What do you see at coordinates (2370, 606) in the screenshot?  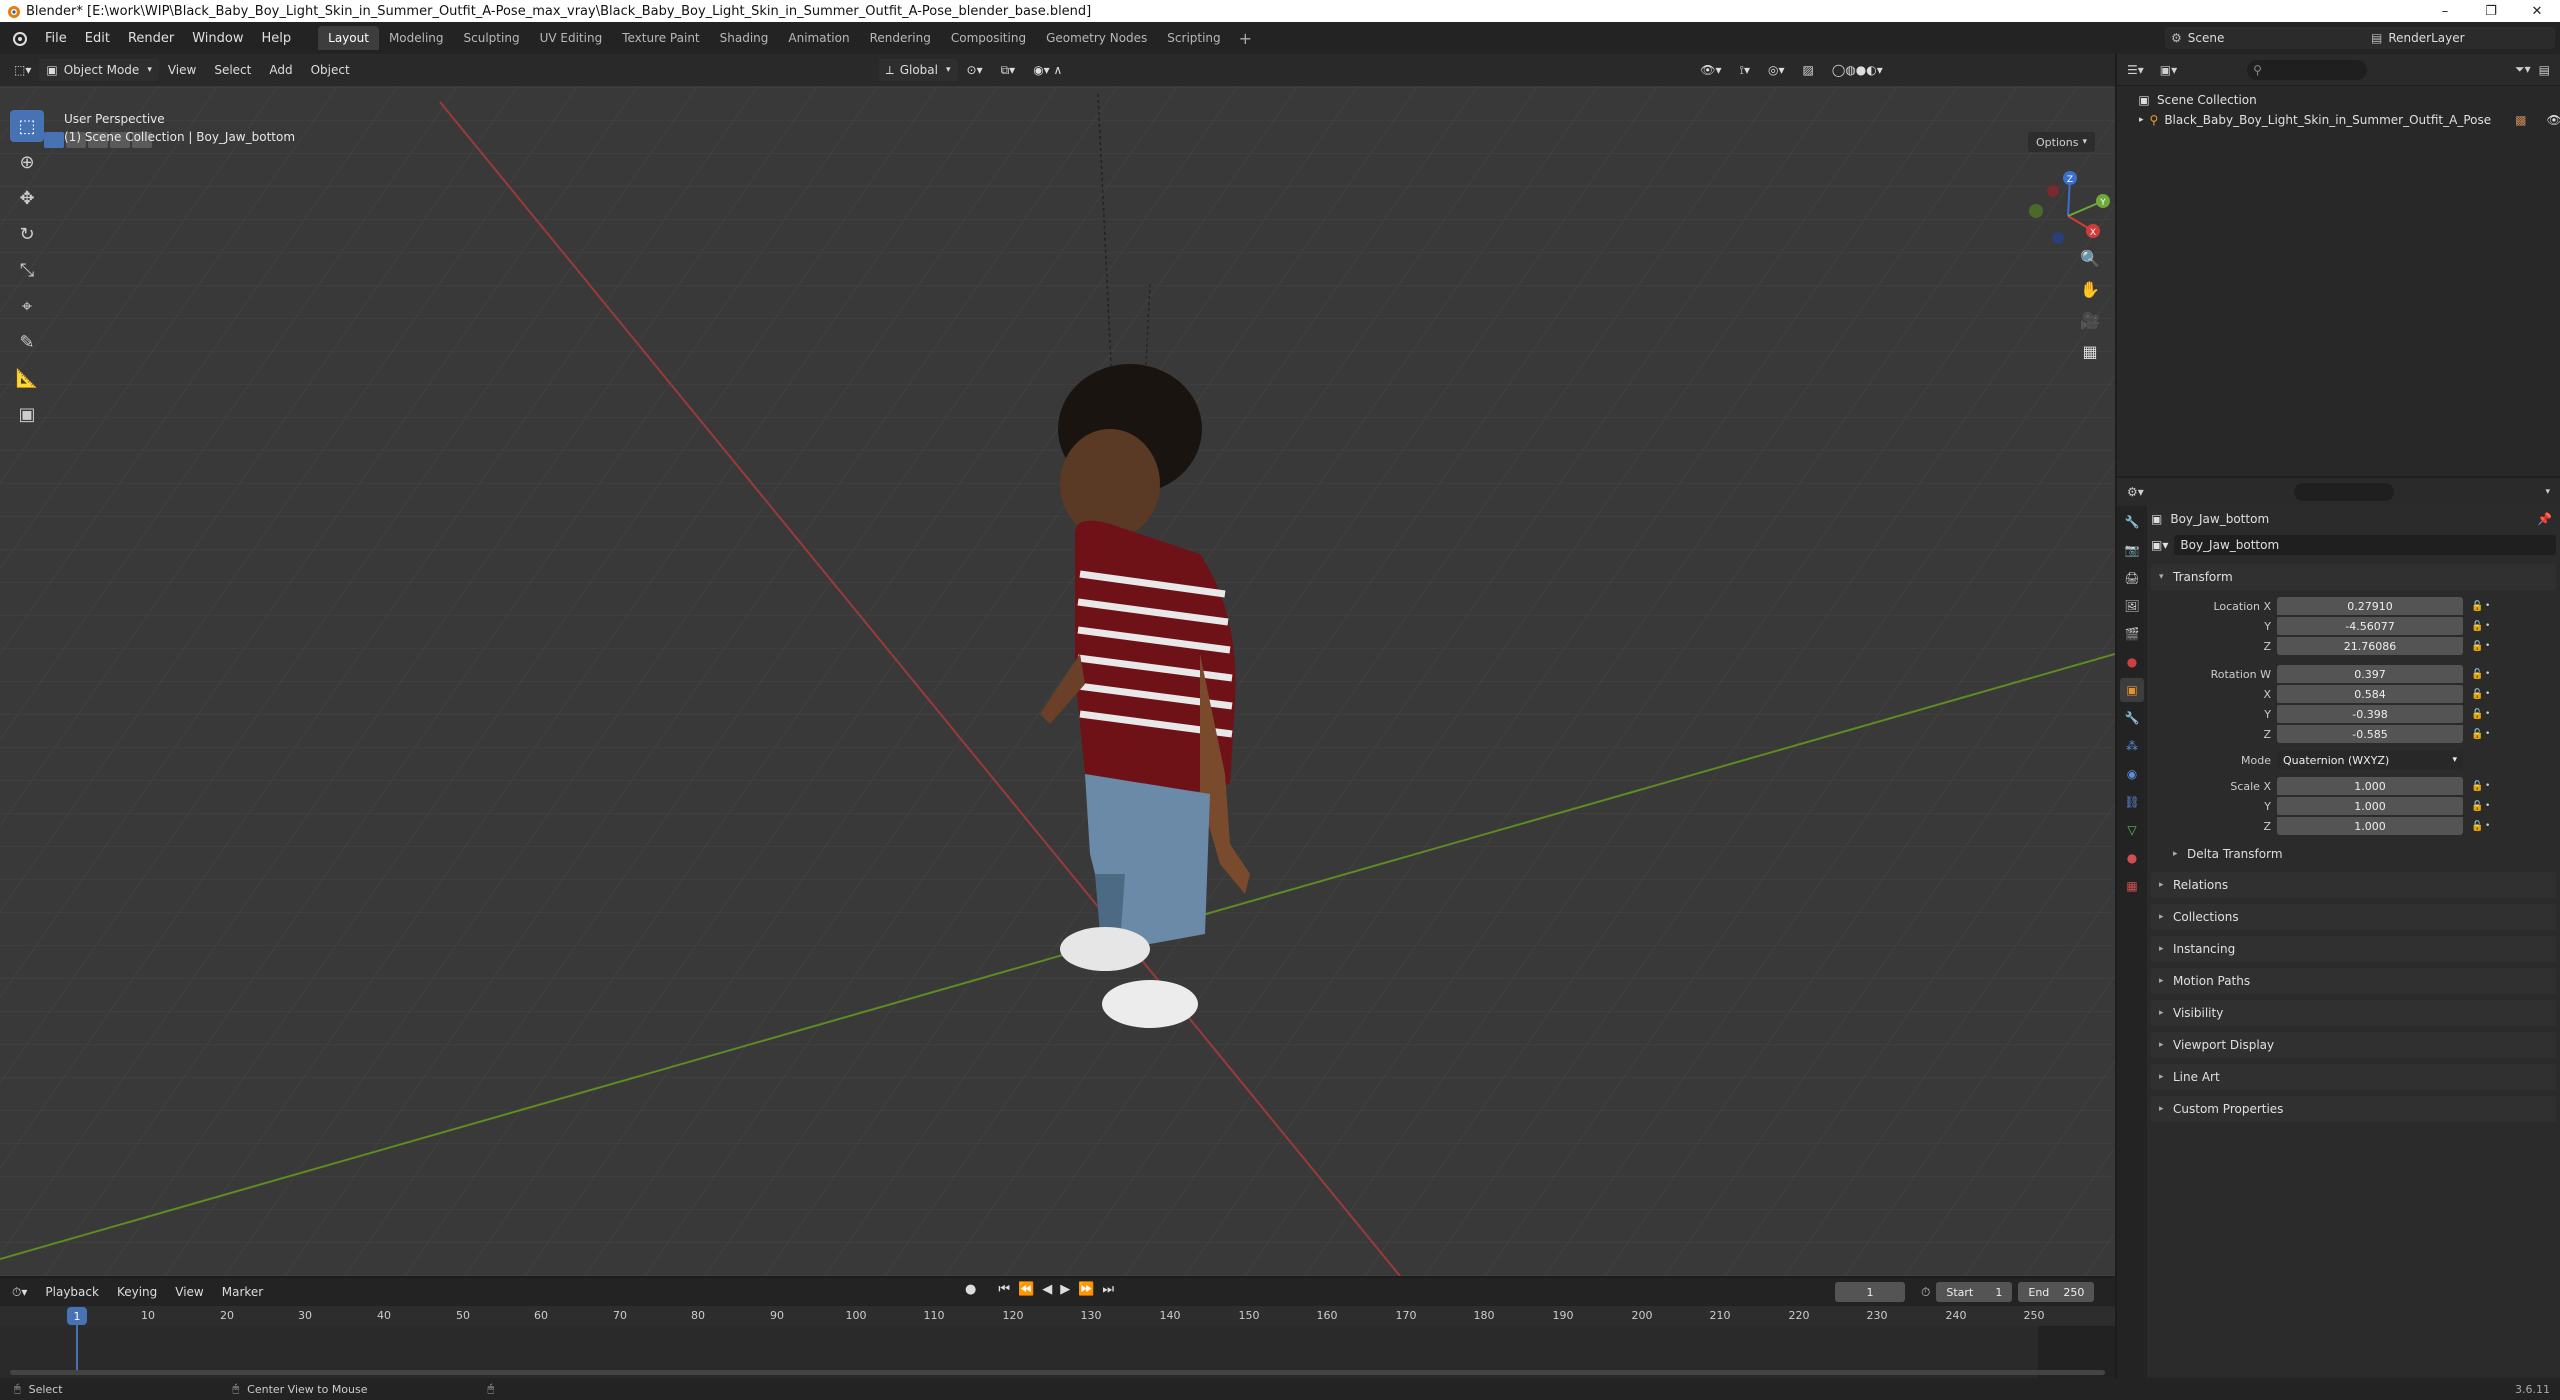 I see `location-x-field: 0.27910` at bounding box center [2370, 606].